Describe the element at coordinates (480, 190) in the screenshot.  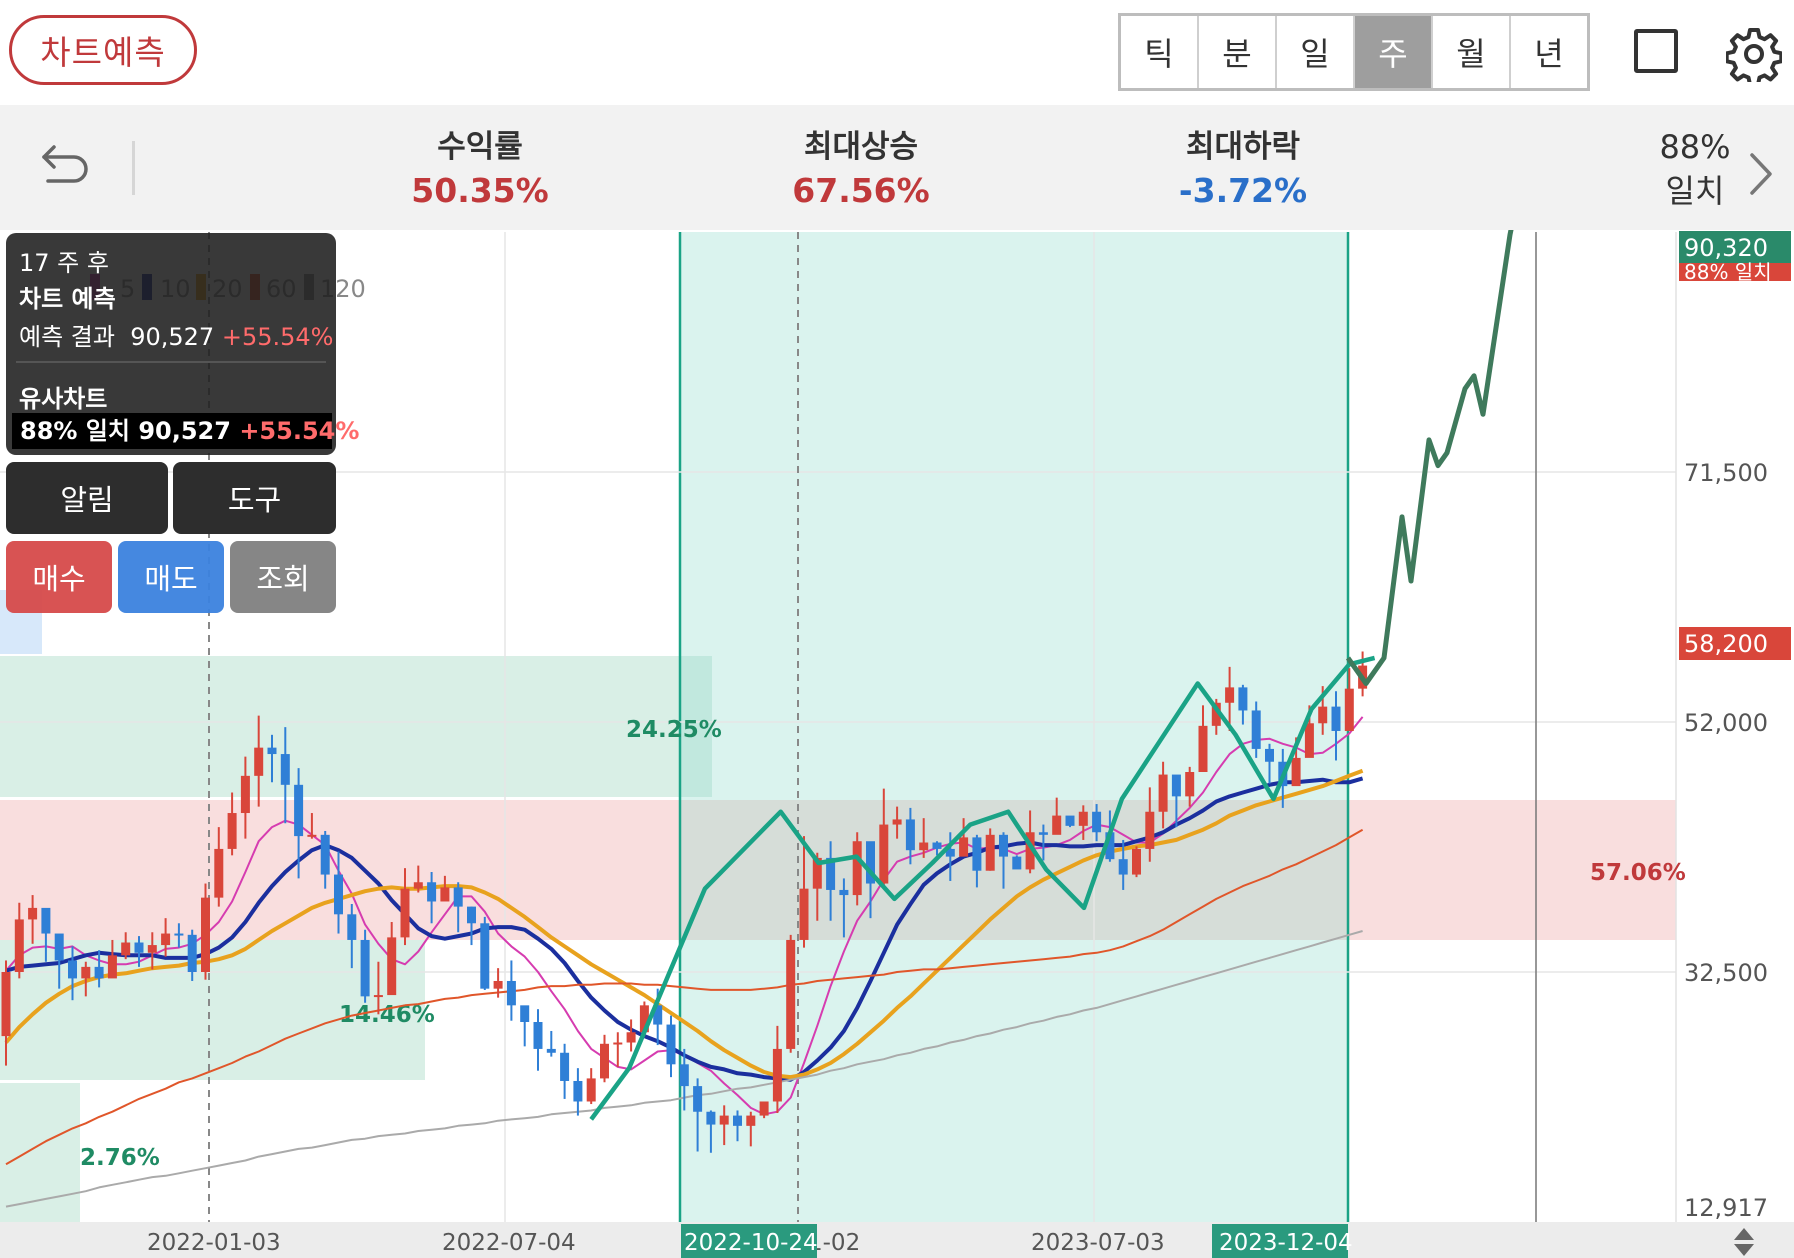
I see `profit-value: 50.35%` at that location.